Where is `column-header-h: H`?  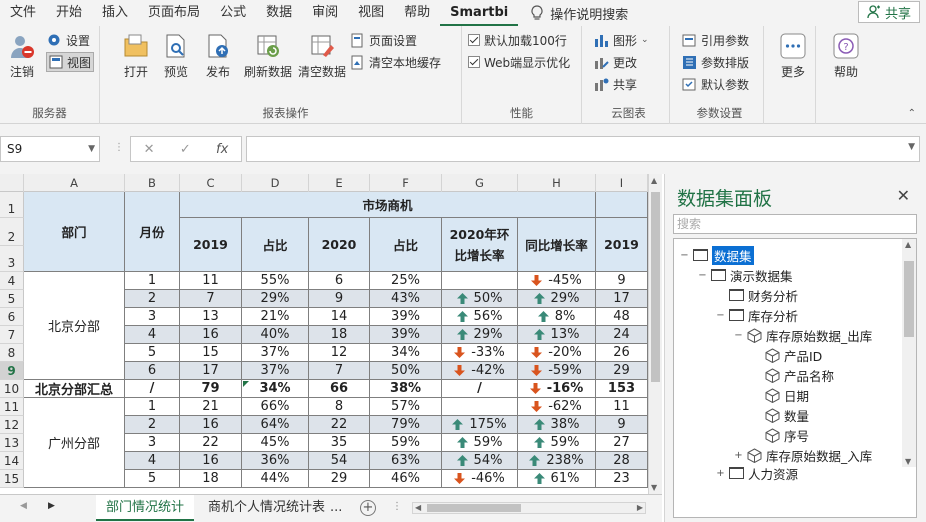 column-header-h: H is located at coordinates (557, 183).